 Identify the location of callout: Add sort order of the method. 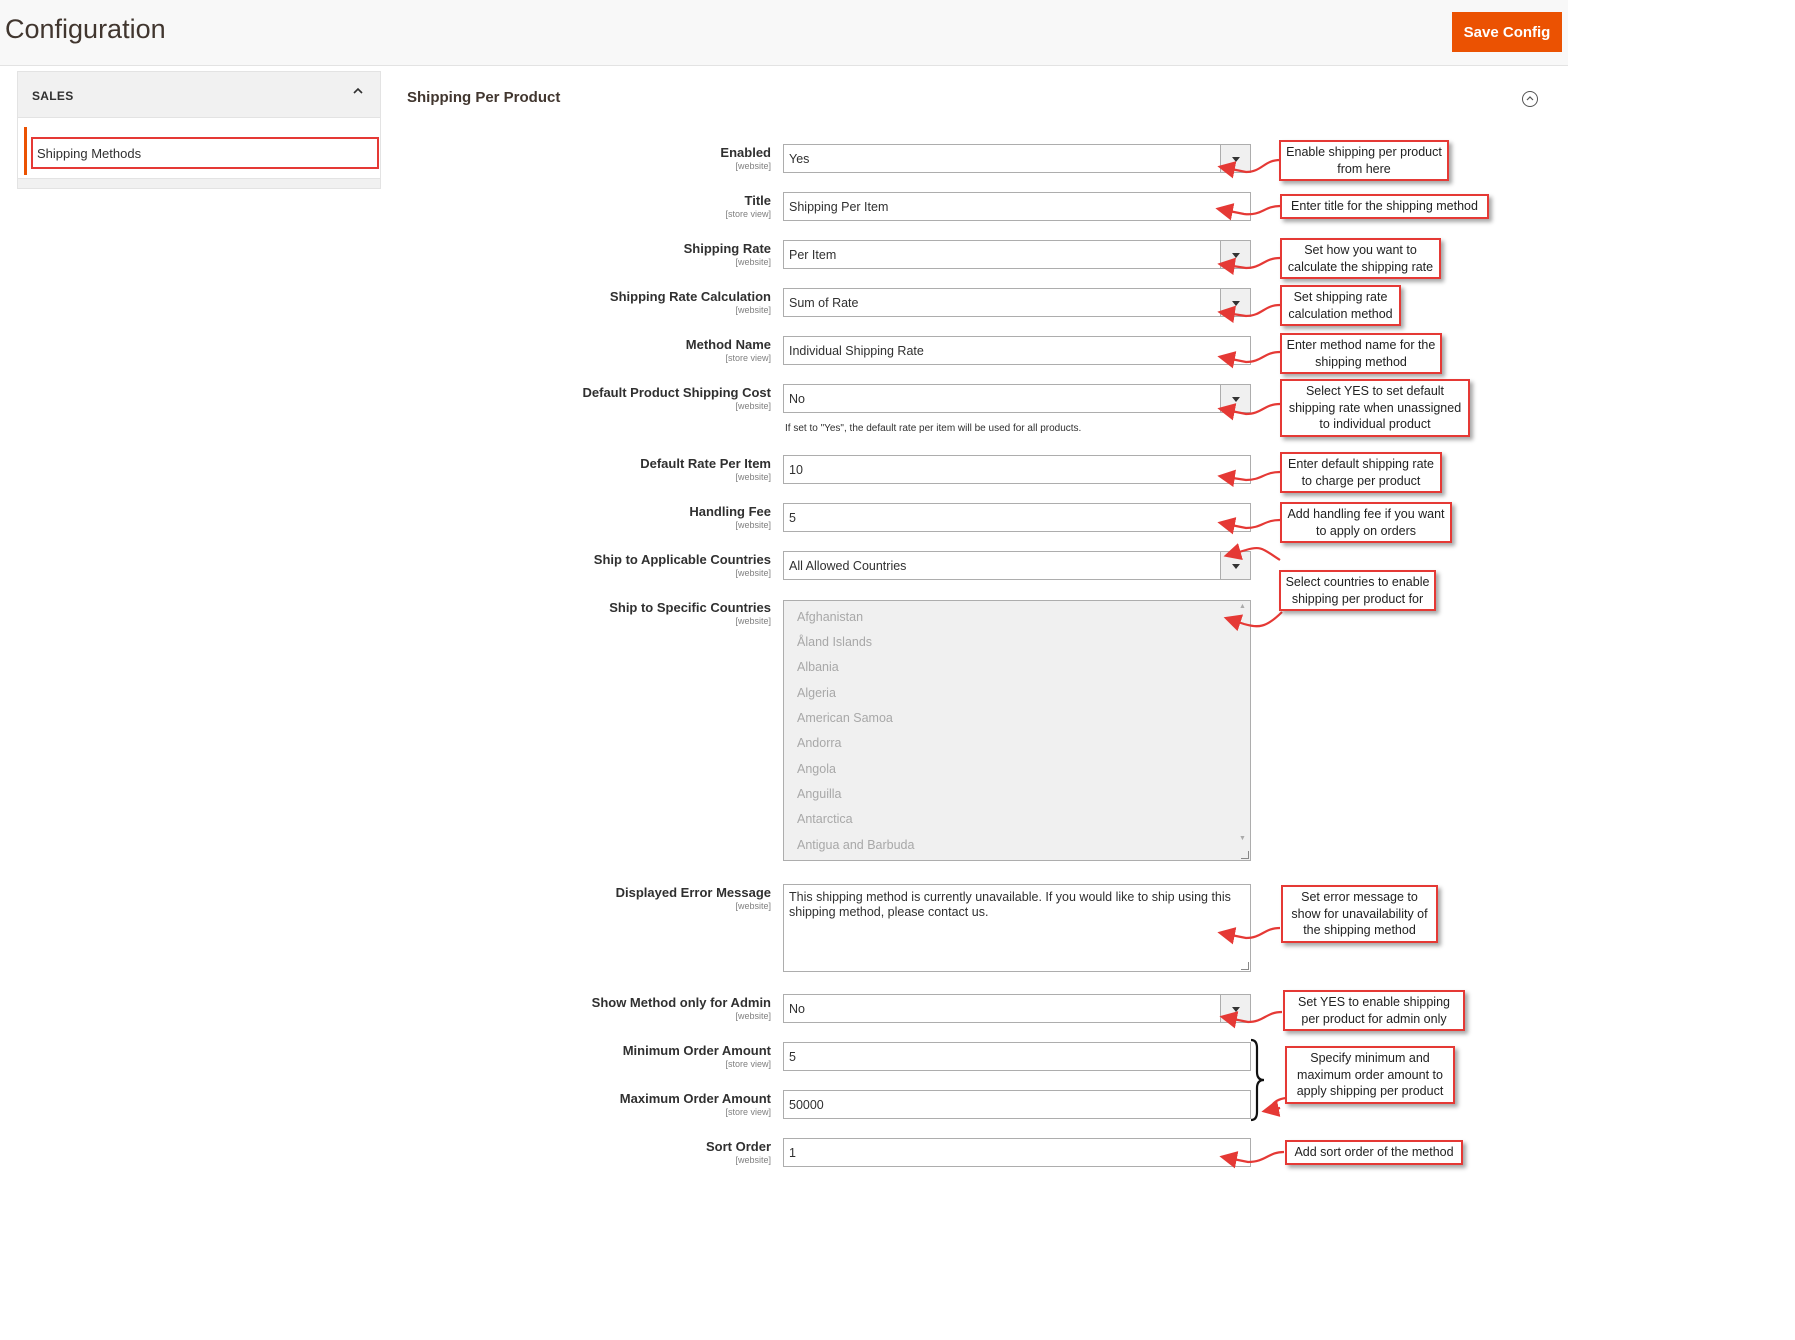
(1374, 1152).